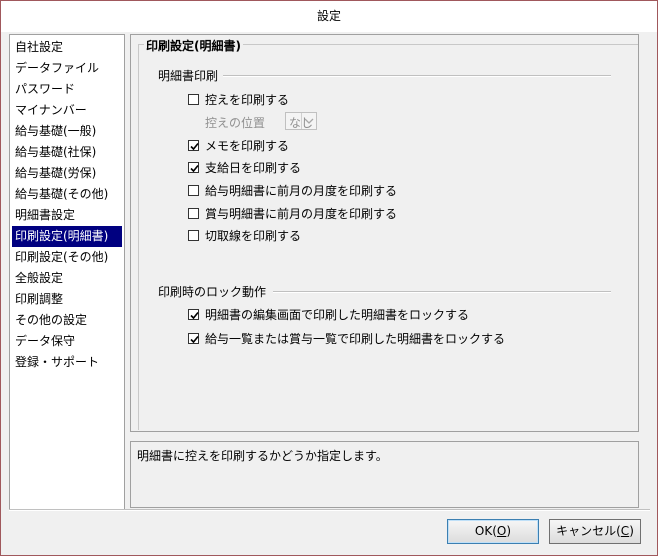 This screenshot has height=556, width=658. What do you see at coordinates (329, 510) in the screenshot?
I see `footer-divider` at bounding box center [329, 510].